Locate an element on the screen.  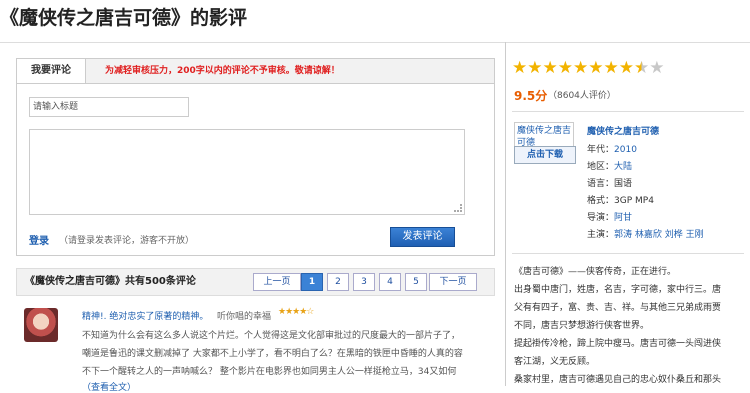
film-vote-count: （8604人评价） is located at coordinates (582, 96).